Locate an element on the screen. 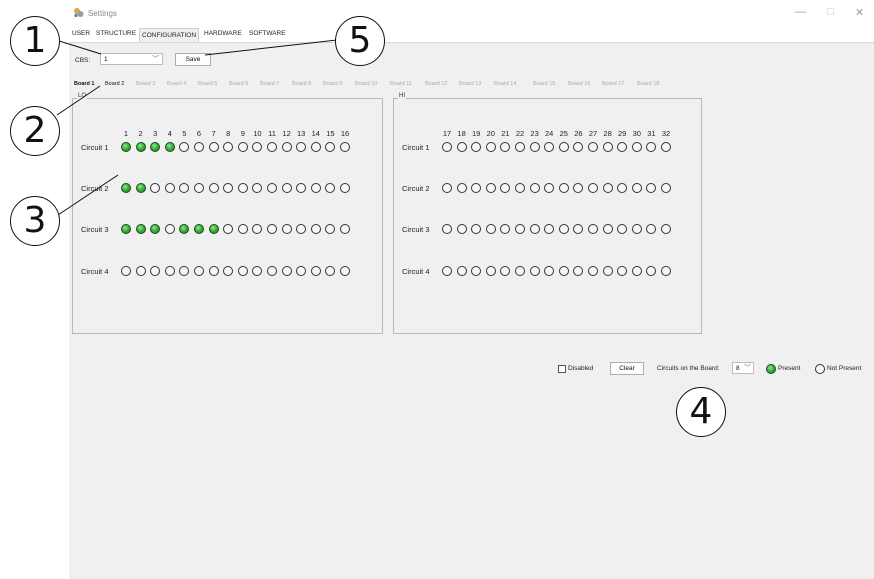  callout-4: 4 is located at coordinates (701, 412).